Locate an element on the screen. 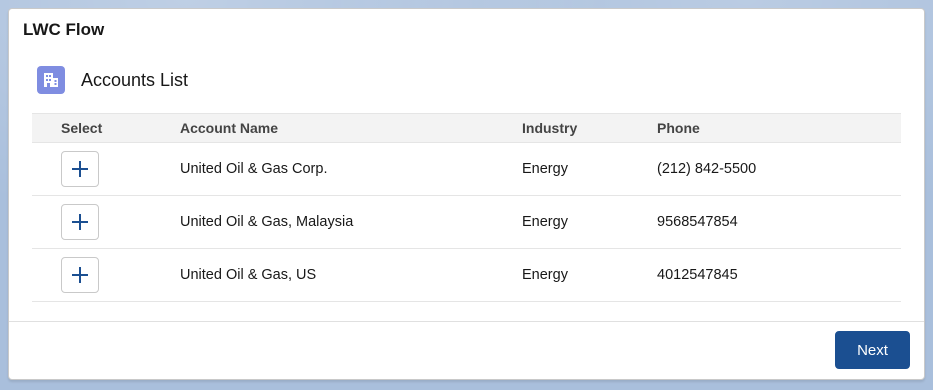  flow-footer: Next is located at coordinates (466, 350).